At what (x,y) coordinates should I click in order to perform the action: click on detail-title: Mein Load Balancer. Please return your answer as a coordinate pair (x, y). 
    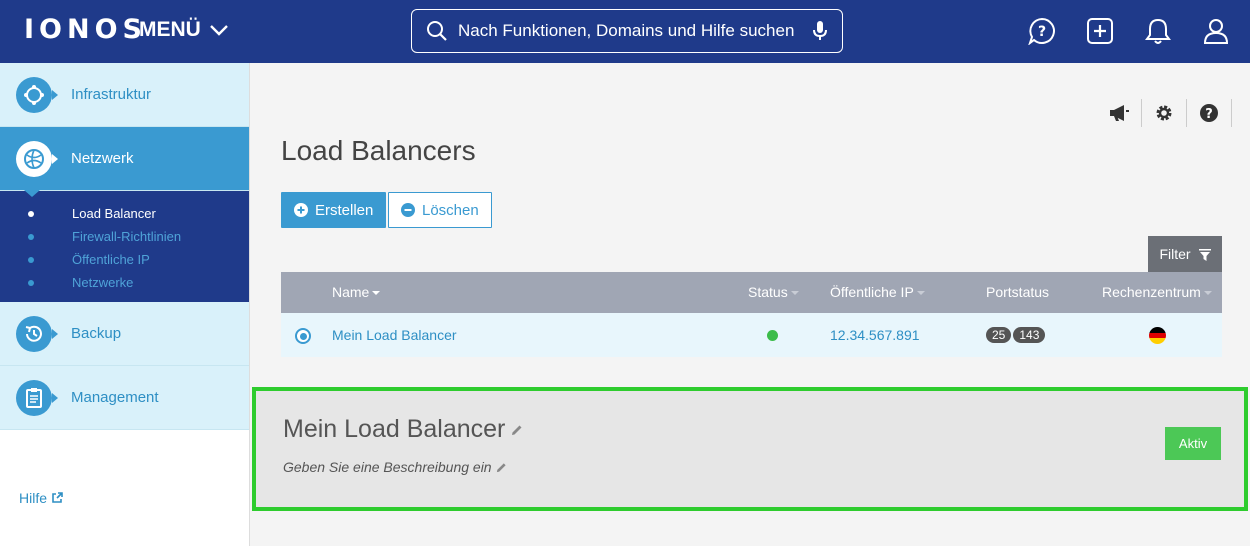
    Looking at the image, I should click on (403, 429).